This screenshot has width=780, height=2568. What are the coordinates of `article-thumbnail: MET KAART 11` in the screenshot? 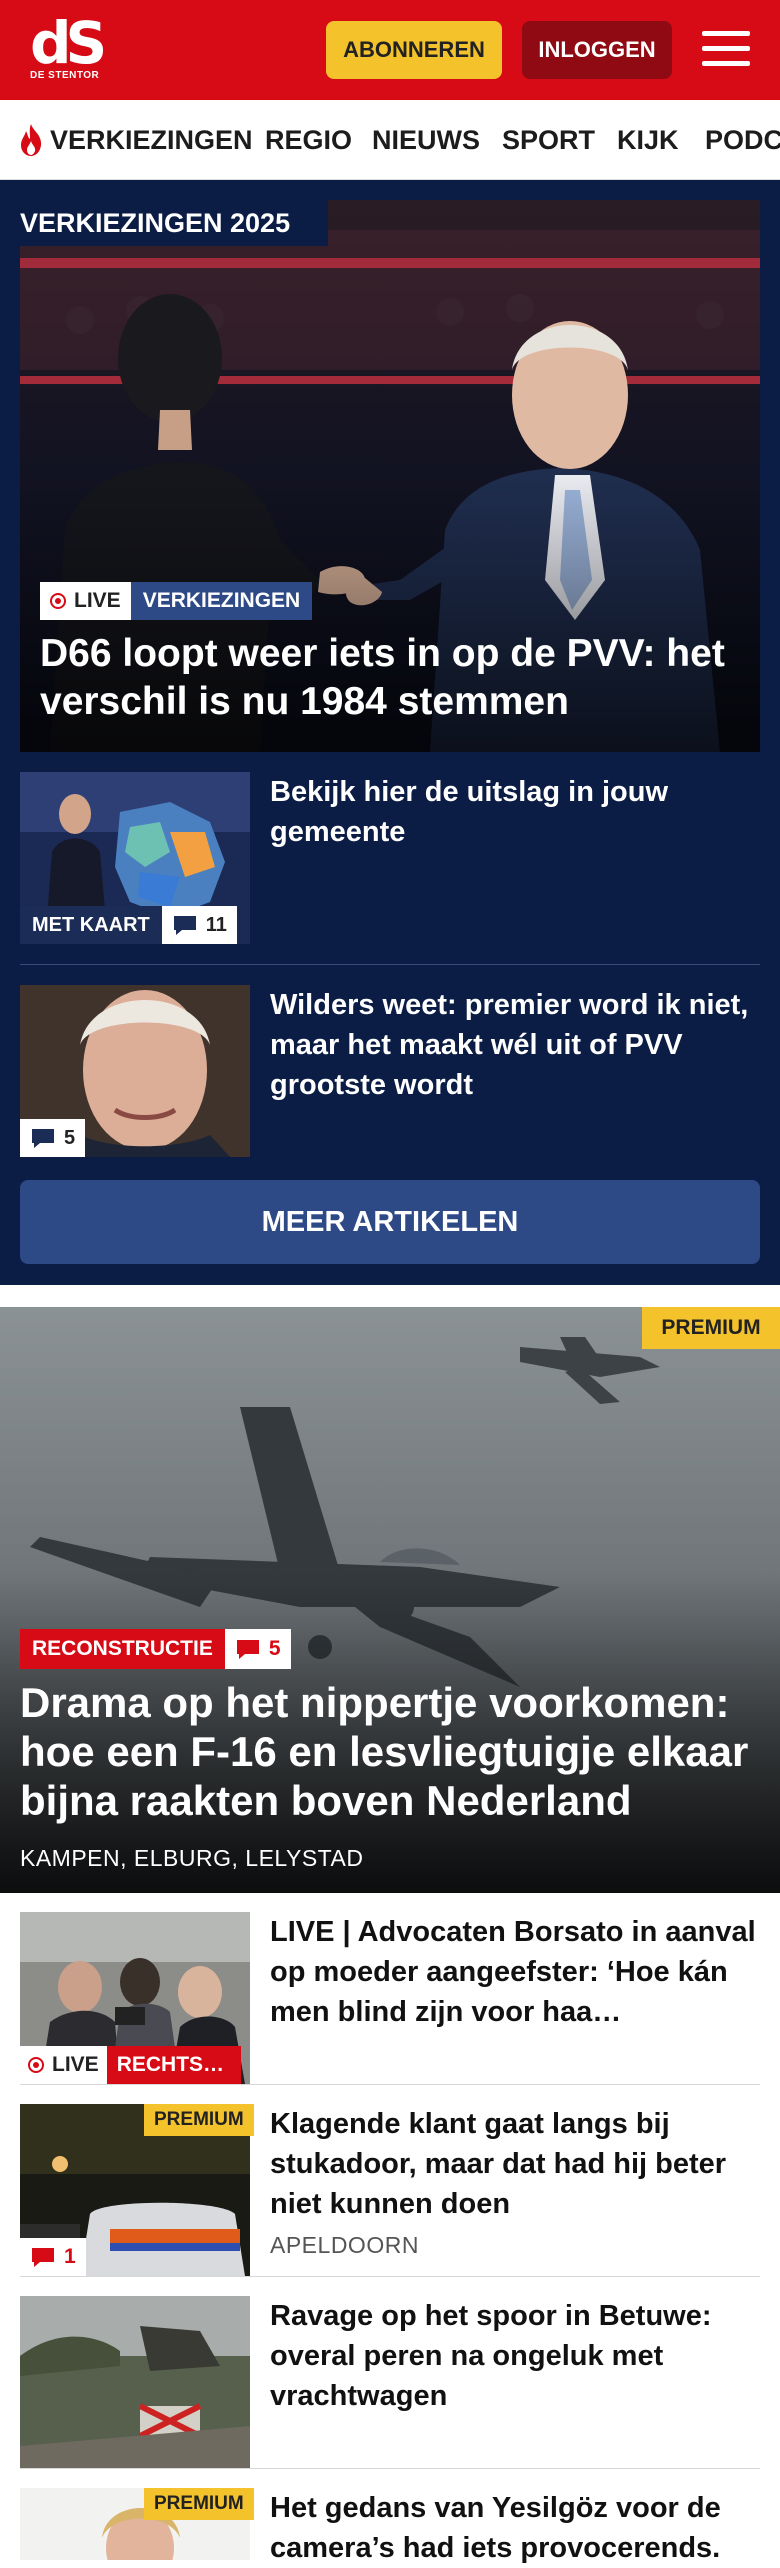 It's located at (135, 858).